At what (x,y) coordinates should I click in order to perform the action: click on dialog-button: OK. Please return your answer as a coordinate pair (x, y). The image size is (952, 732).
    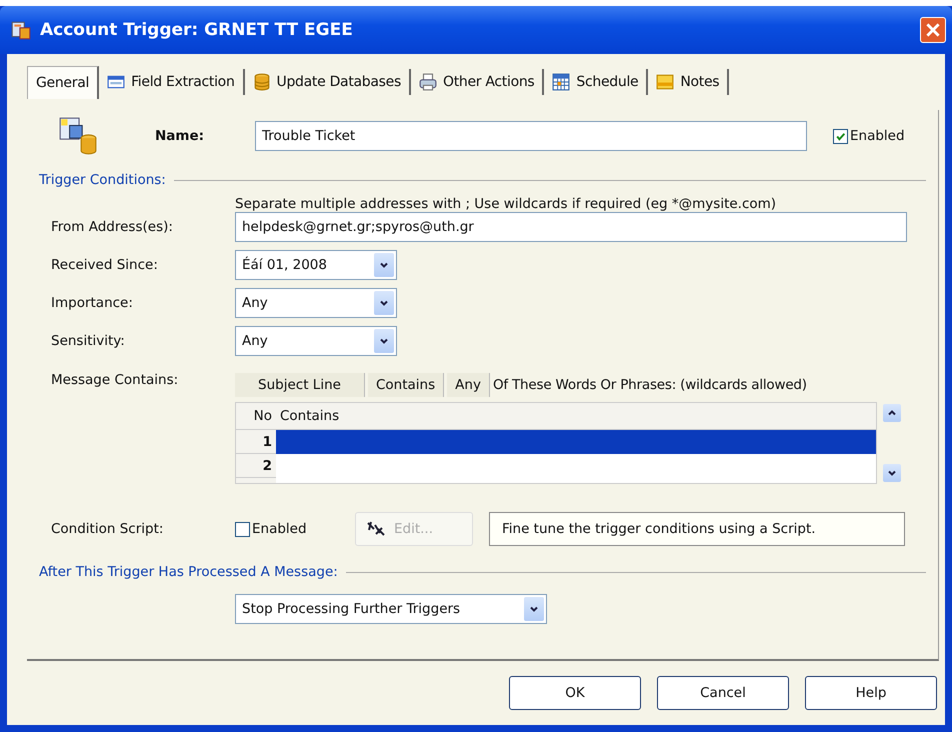
    Looking at the image, I should click on (575, 693).